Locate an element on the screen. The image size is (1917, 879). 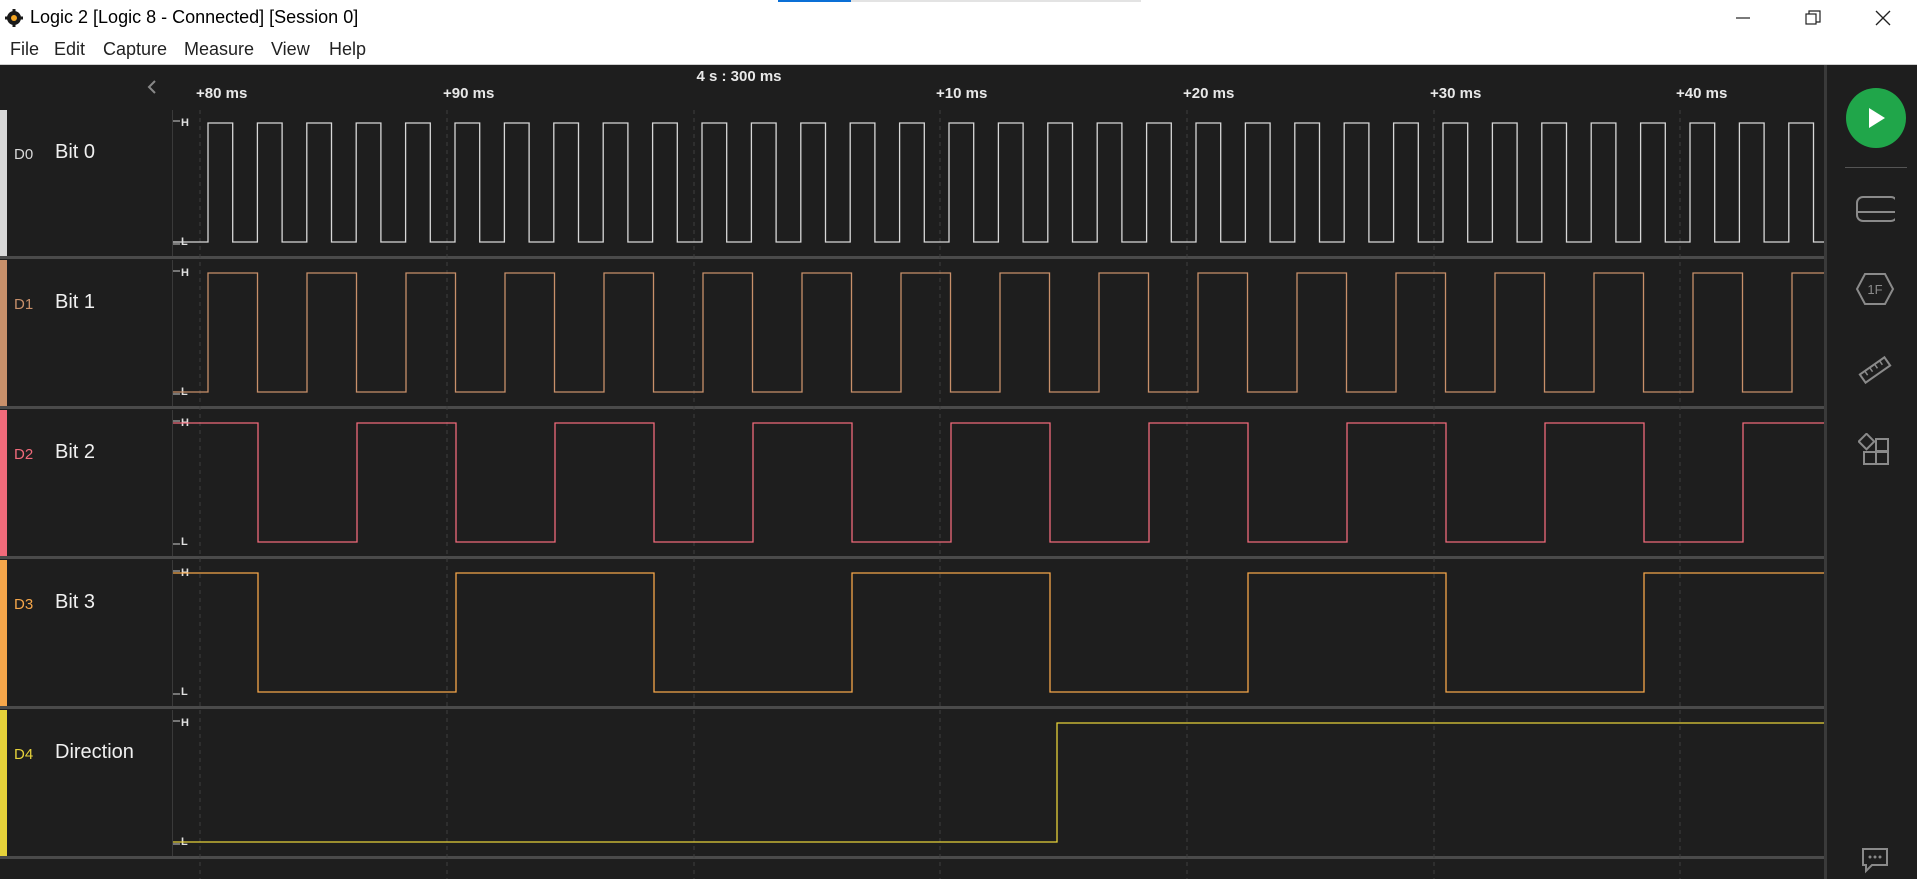
chevron-left-icon is located at coordinates (151, 87).